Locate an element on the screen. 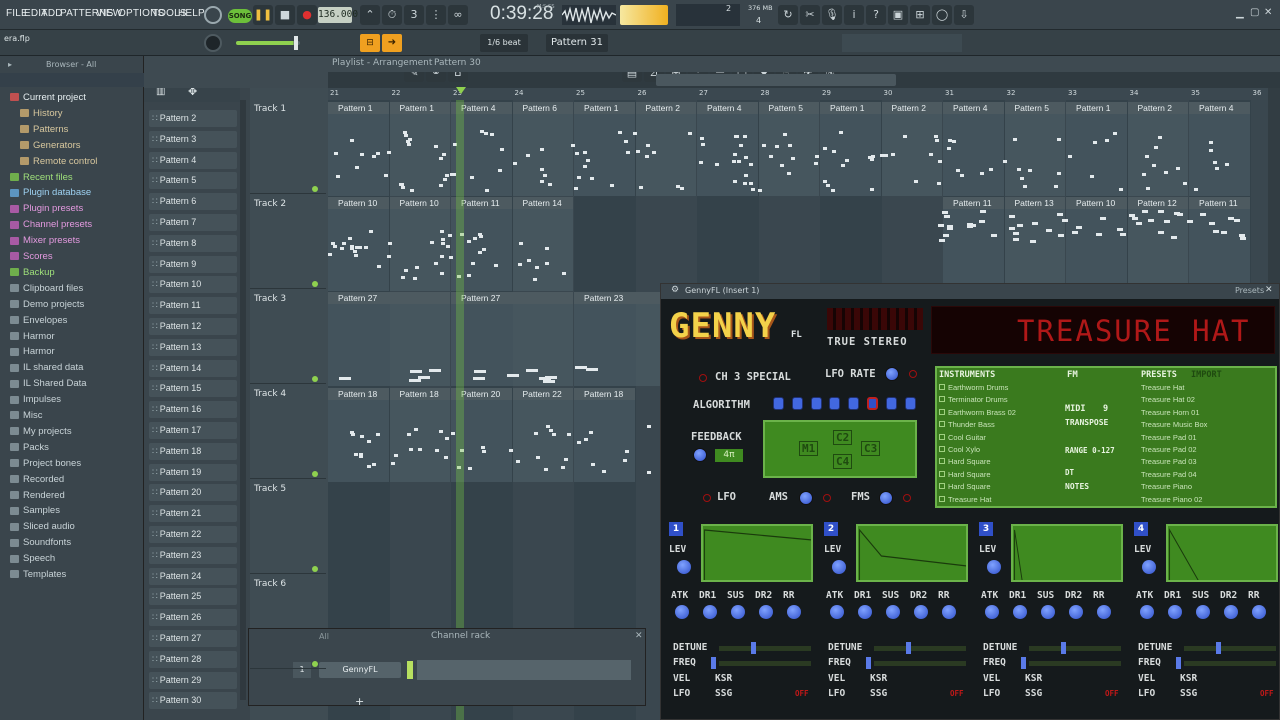 This screenshot has width=1280, height=720. fms-led is located at coordinates (907, 498).